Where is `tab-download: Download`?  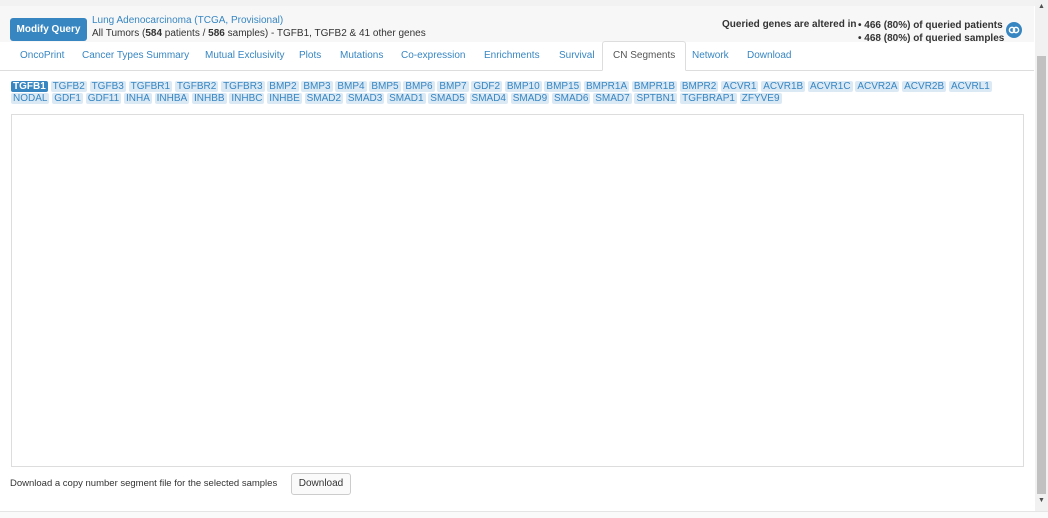
tab-download: Download is located at coordinates (769, 56).